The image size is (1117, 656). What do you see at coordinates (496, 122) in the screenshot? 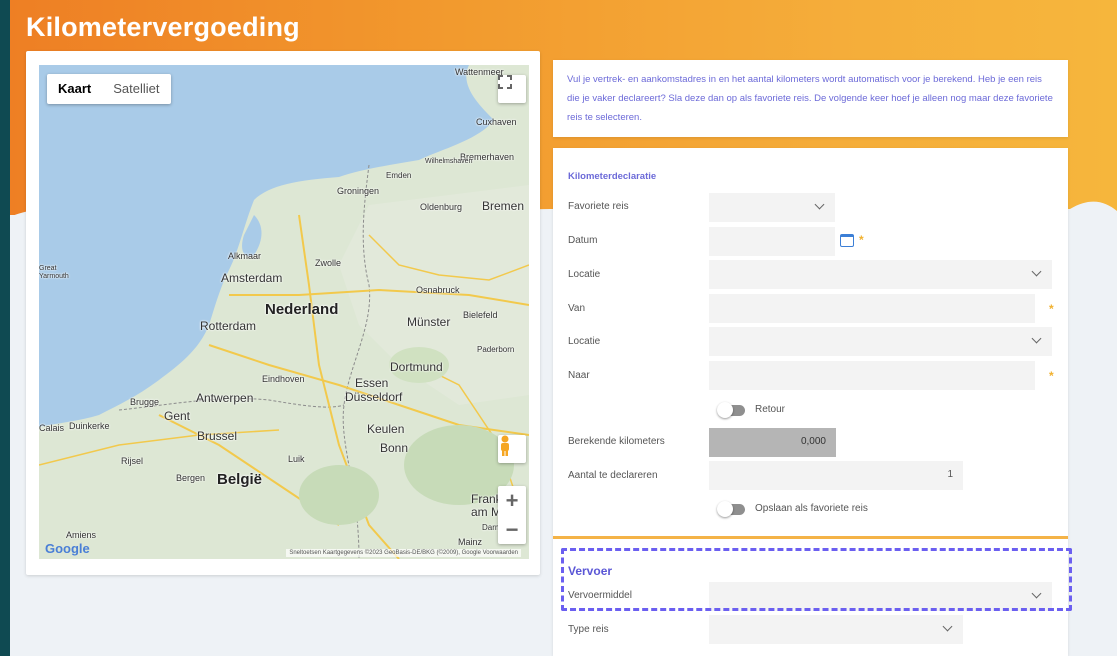
I see `place-label: Cuxhaven` at bounding box center [496, 122].